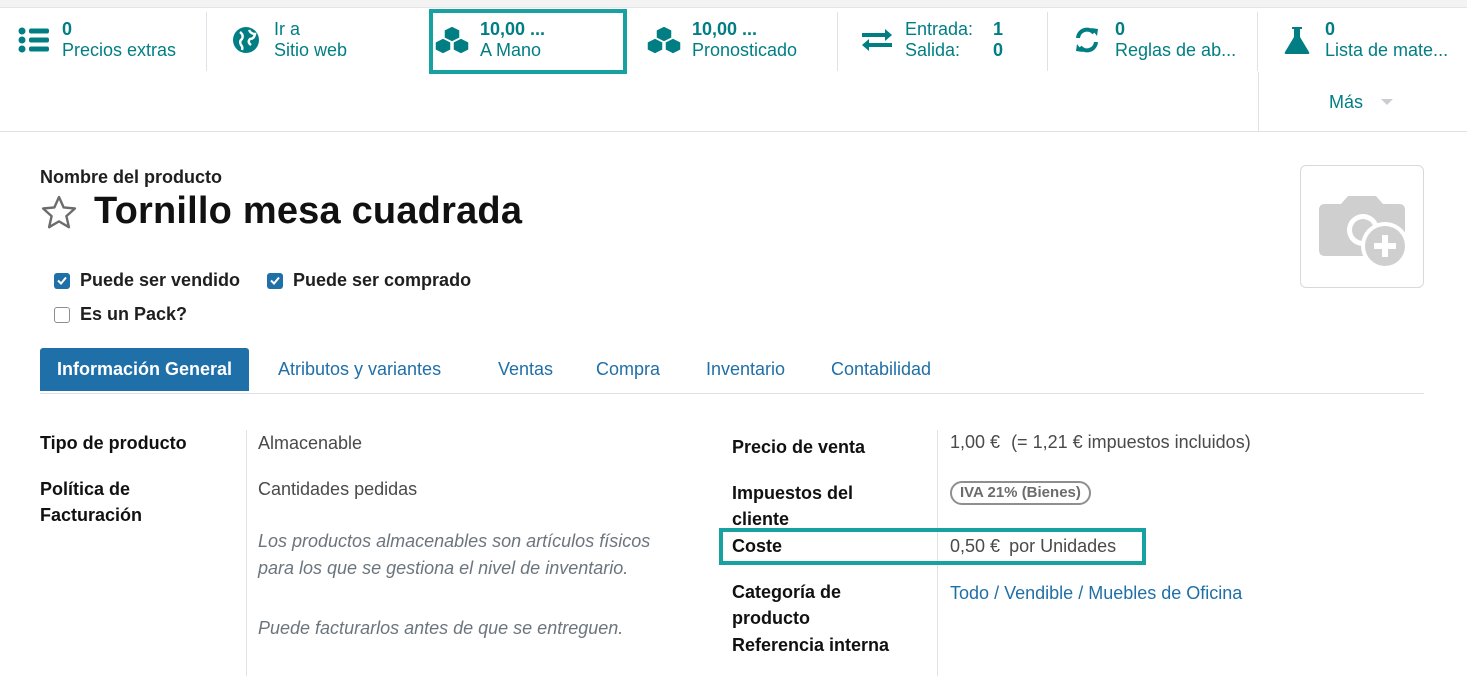 The width and height of the screenshot is (1467, 676). I want to click on on-hand-label: A Mano, so click(511, 50).